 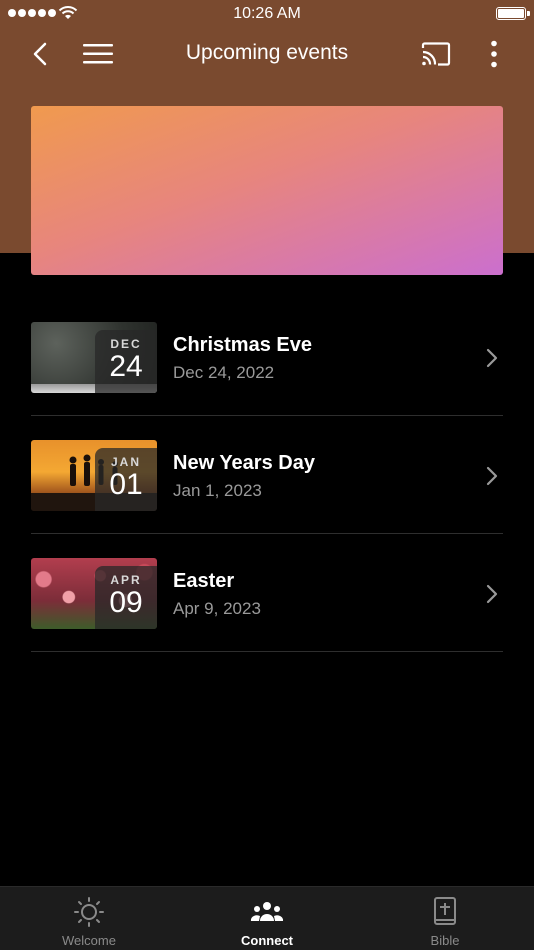 I want to click on tab-label: Welcome, so click(x=89, y=940).